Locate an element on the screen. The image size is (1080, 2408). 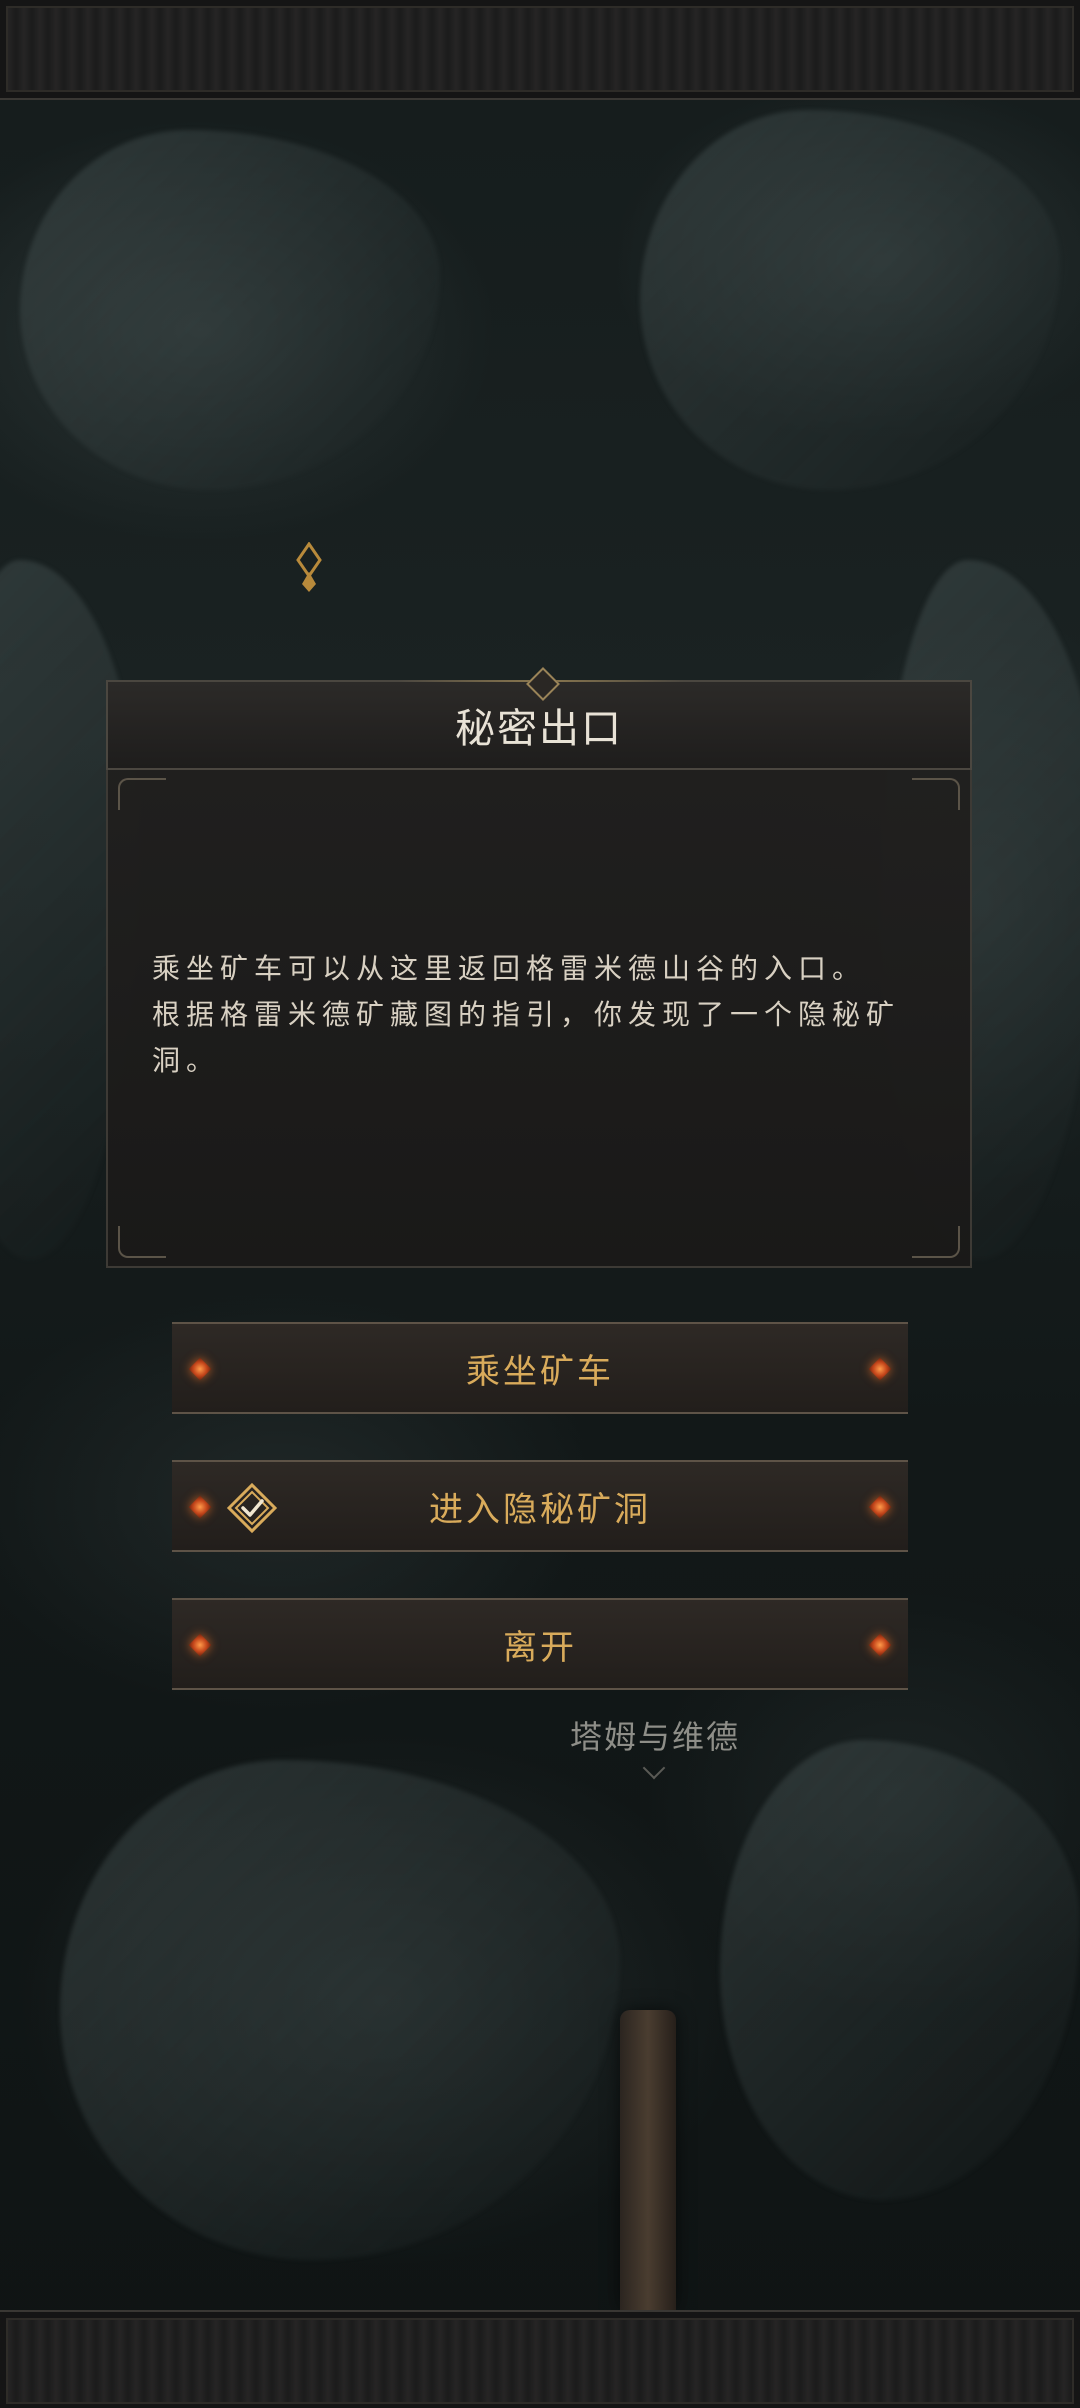
description-line: 根据格雷米德矿藏图的指引，你发现了一个隐秘矿 is located at coordinates (526, 1014).